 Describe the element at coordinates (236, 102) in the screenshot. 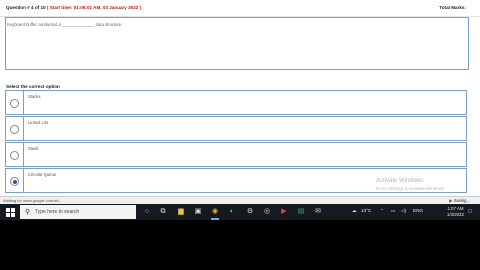

I see `option-row-1: Stacks` at that location.